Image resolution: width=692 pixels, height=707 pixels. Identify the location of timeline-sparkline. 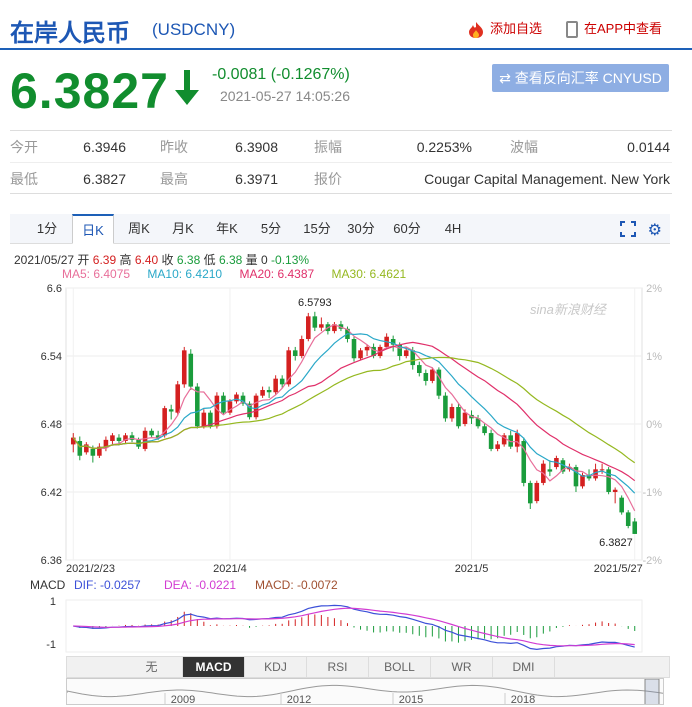
(365, 691).